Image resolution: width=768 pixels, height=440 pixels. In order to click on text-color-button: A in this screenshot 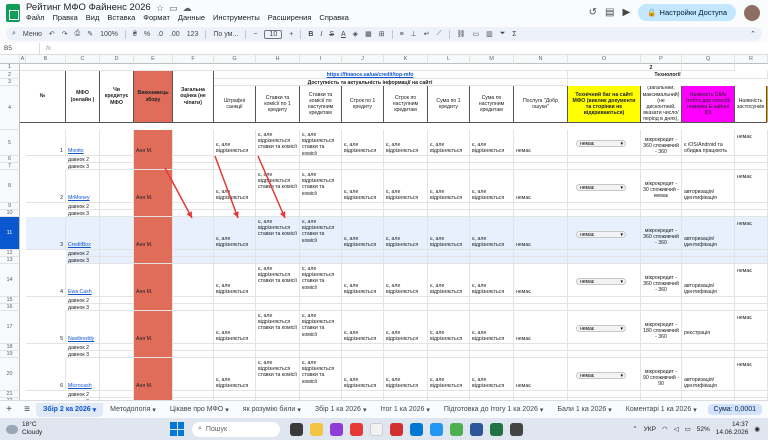, I will do `click(343, 34)`.